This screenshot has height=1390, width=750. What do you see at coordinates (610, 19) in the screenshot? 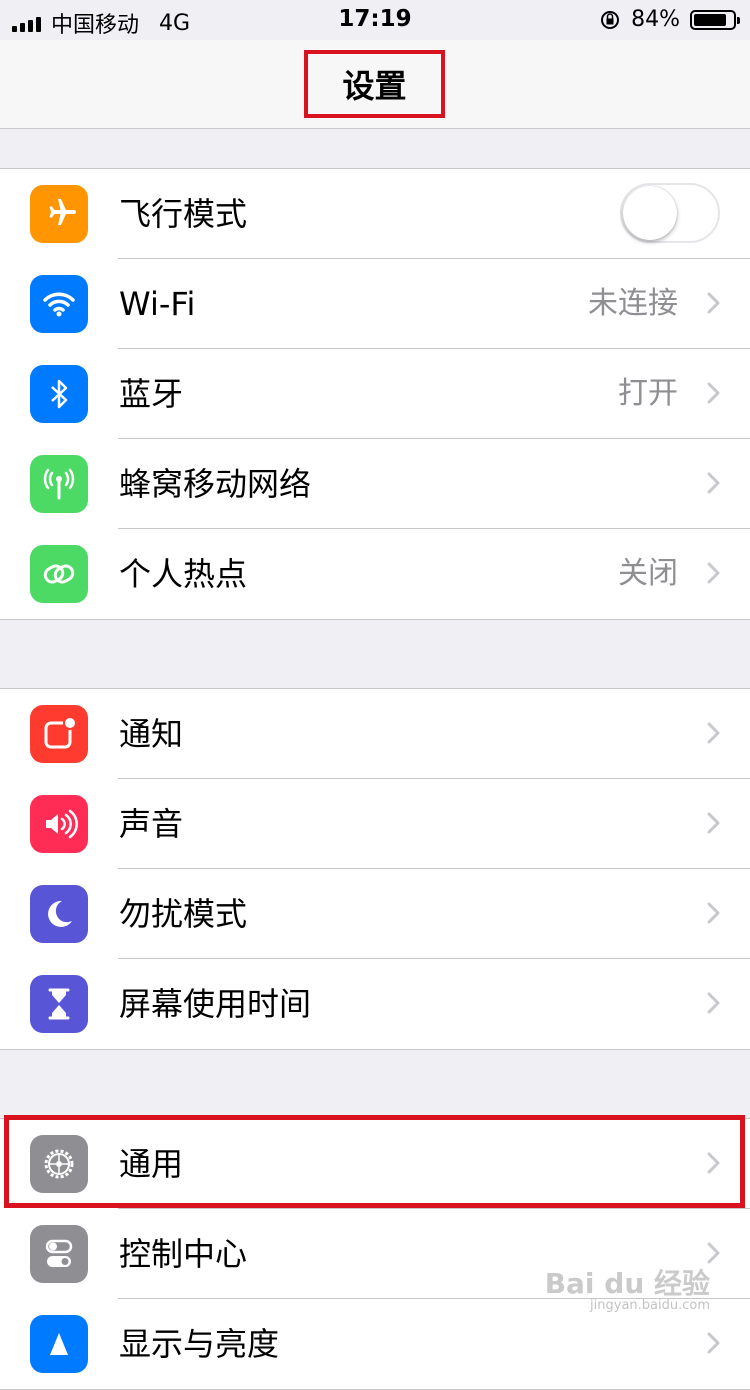
I see `rotation-lock-icon` at bounding box center [610, 19].